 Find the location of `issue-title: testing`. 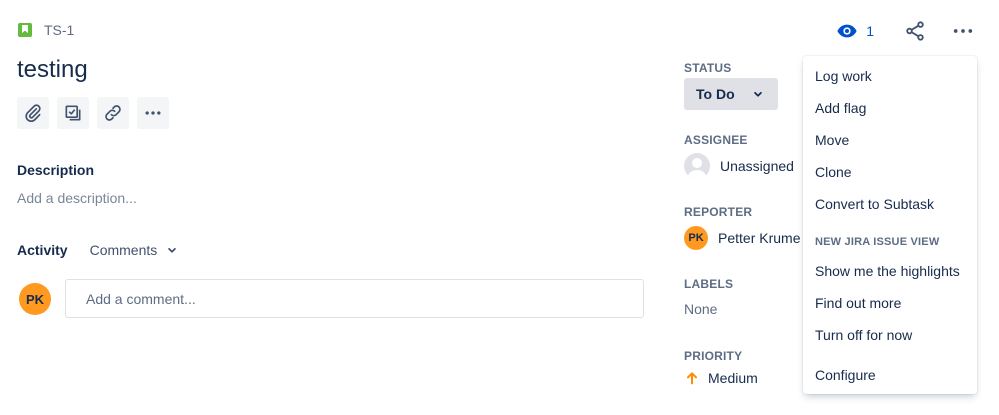

issue-title: testing is located at coordinates (52, 70).